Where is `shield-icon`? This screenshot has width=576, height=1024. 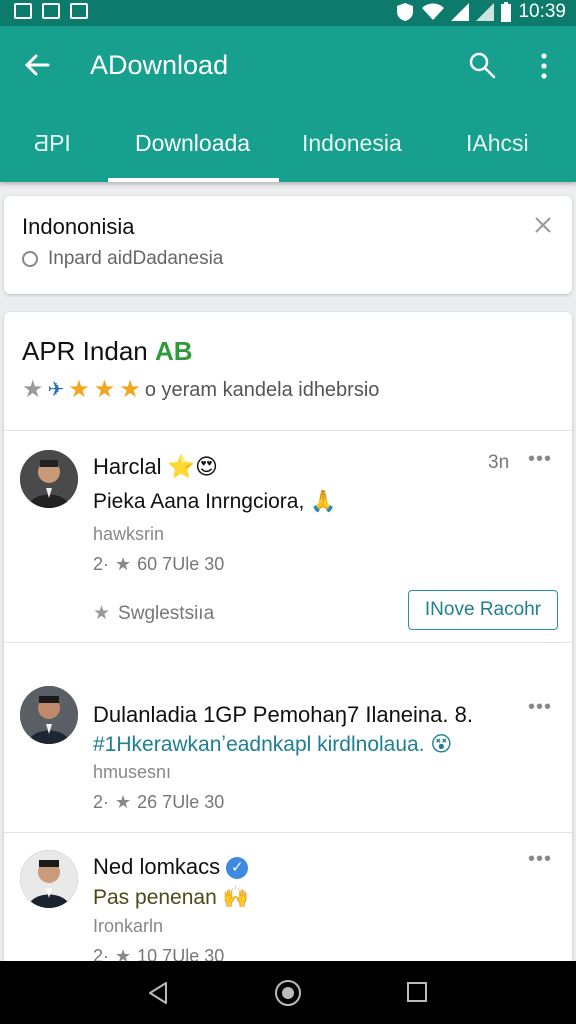 shield-icon is located at coordinates (405, 12).